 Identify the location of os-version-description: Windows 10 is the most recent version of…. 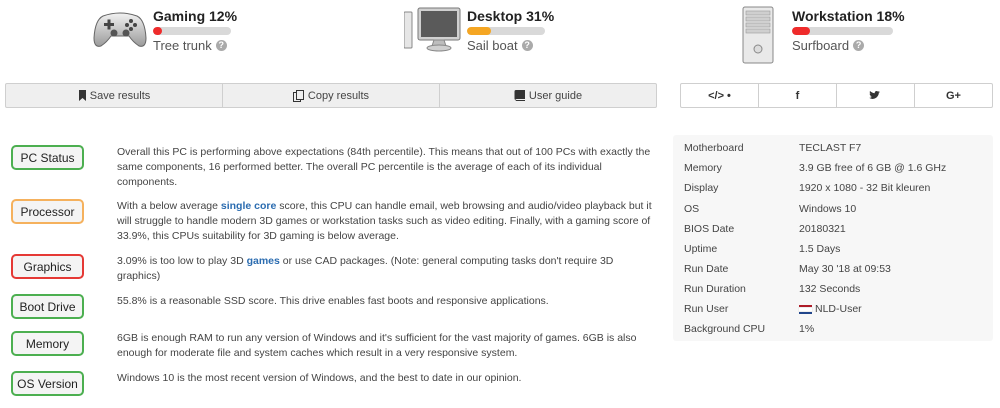
(319, 378).